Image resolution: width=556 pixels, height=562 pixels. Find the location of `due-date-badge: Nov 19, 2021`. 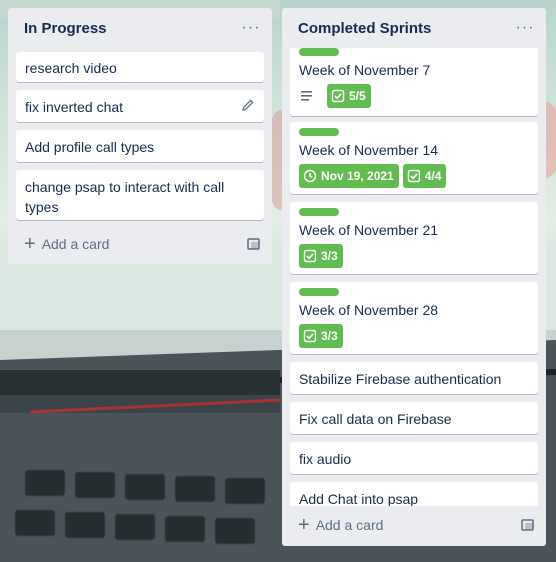

due-date-badge: Nov 19, 2021 is located at coordinates (349, 176).